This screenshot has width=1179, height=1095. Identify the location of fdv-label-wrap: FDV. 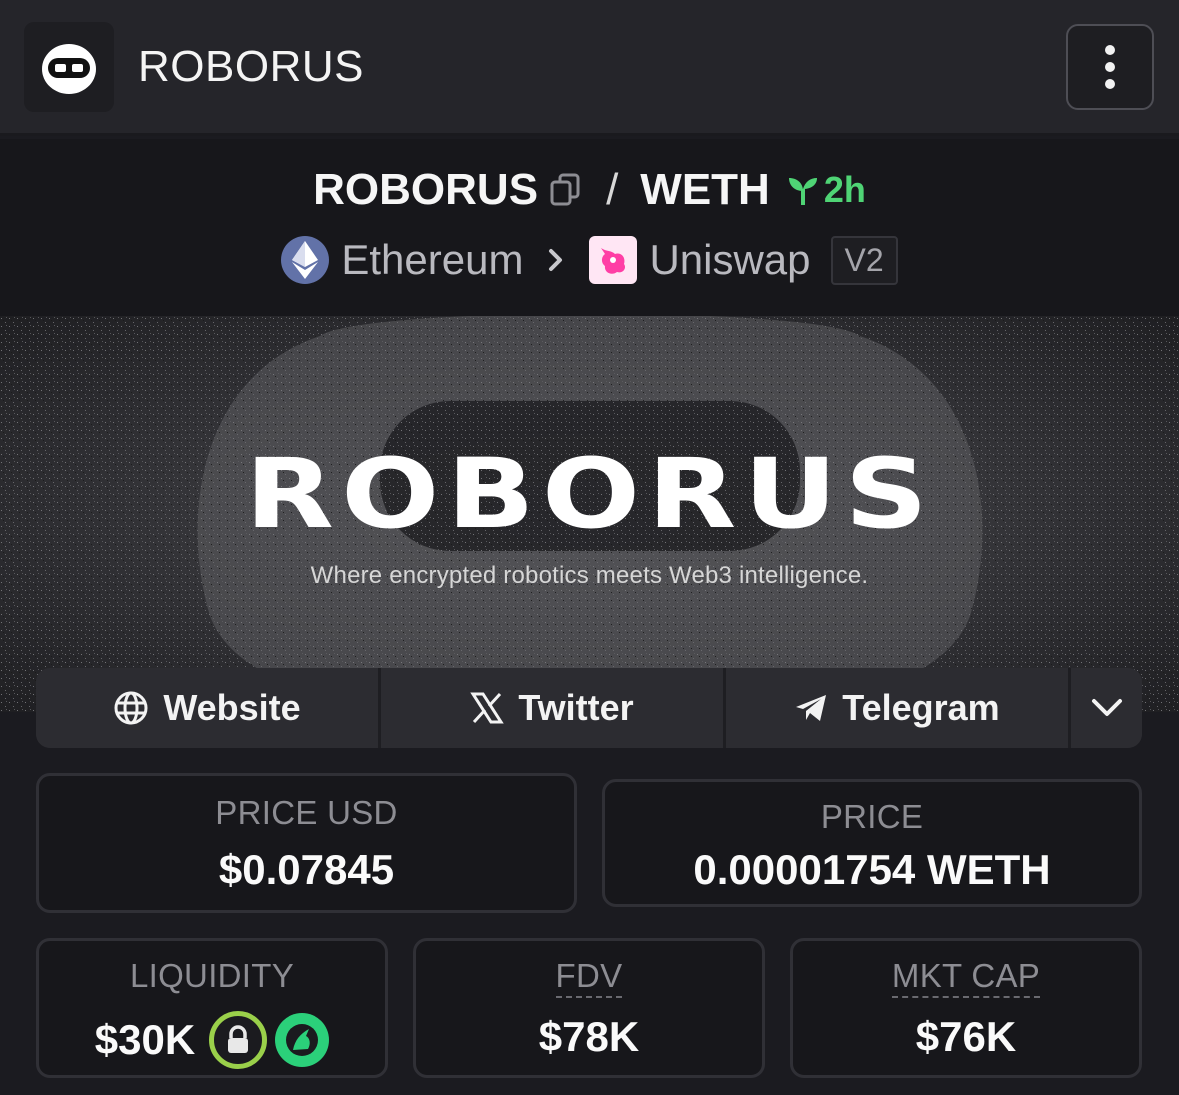
(589, 977).